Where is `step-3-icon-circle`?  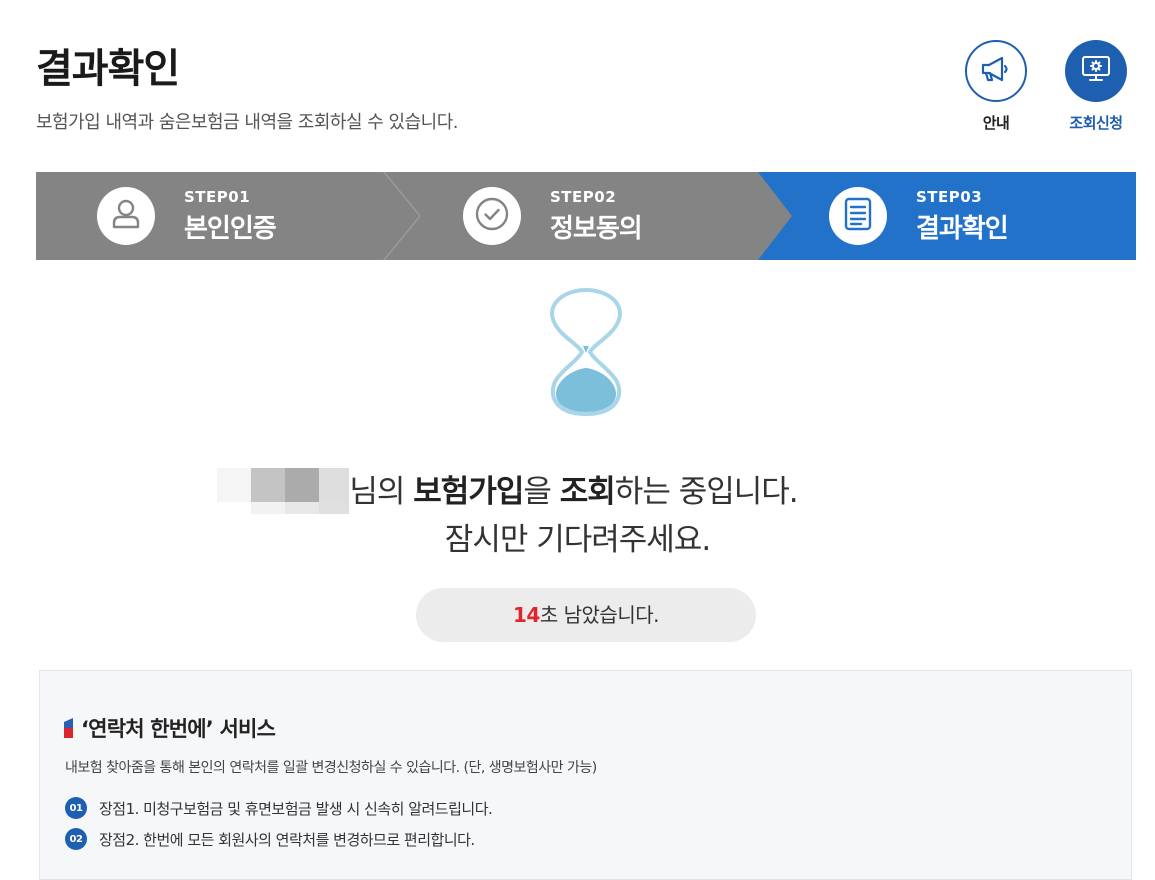
step-3-icon-circle is located at coordinates (858, 216).